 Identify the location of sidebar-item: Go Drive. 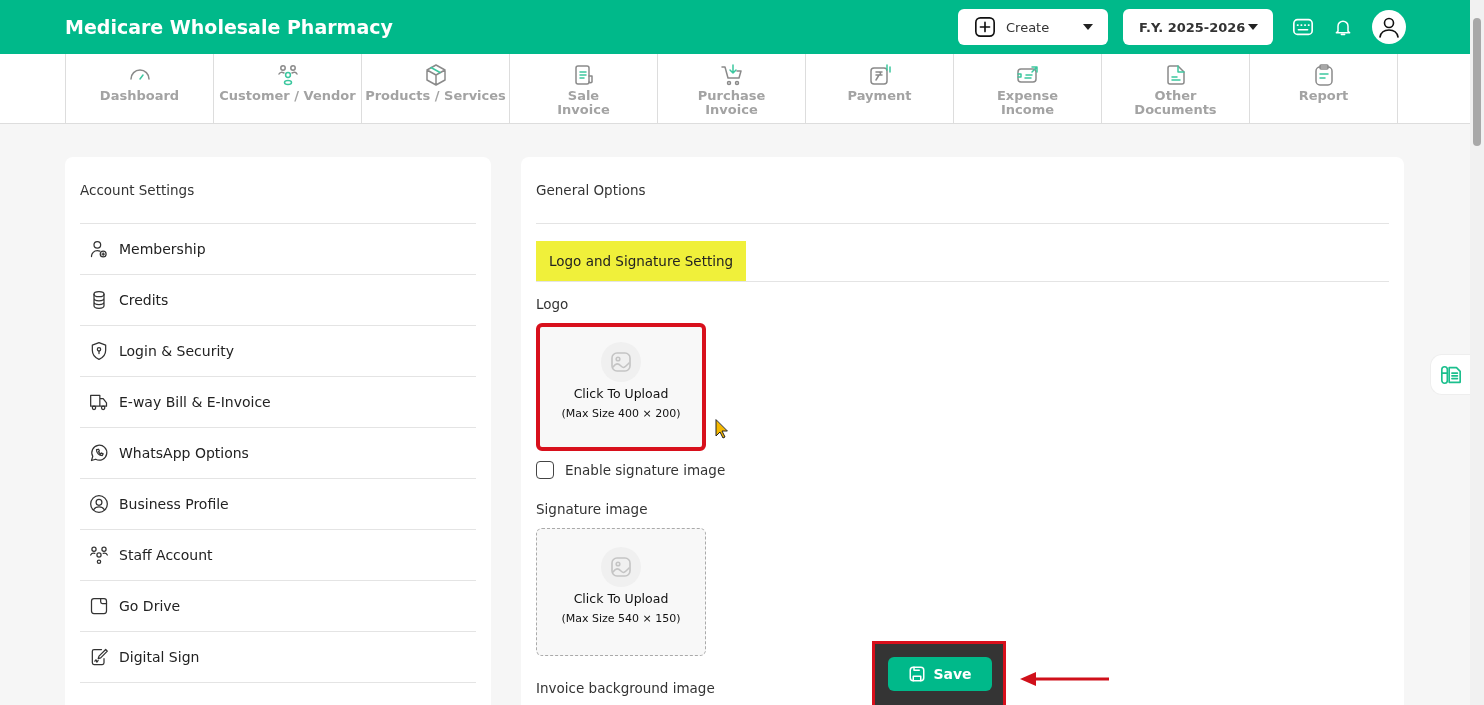
(278, 606).